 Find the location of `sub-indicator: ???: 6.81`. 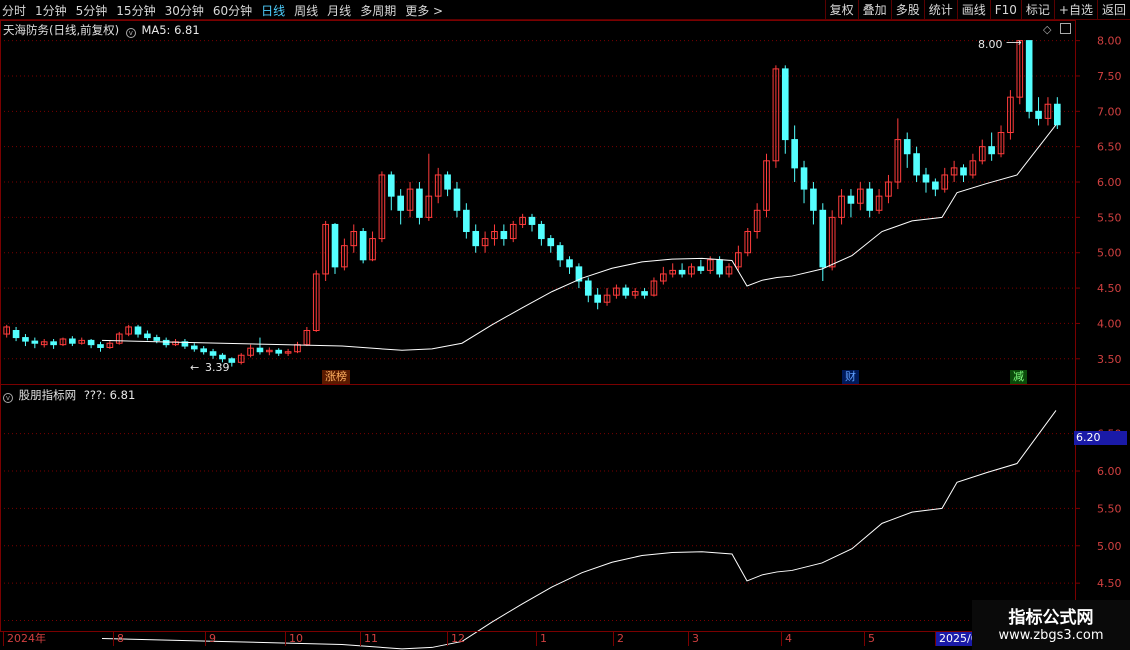

sub-indicator: ???: 6.81 is located at coordinates (109, 395).